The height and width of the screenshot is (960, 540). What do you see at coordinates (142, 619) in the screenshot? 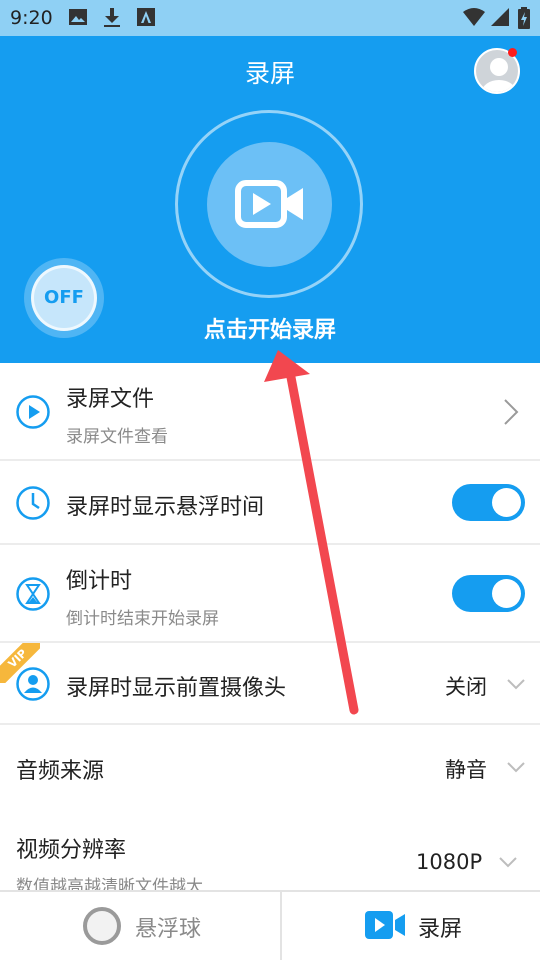
I see `row-subtitle: 倒计时结束开始录屏` at bounding box center [142, 619].